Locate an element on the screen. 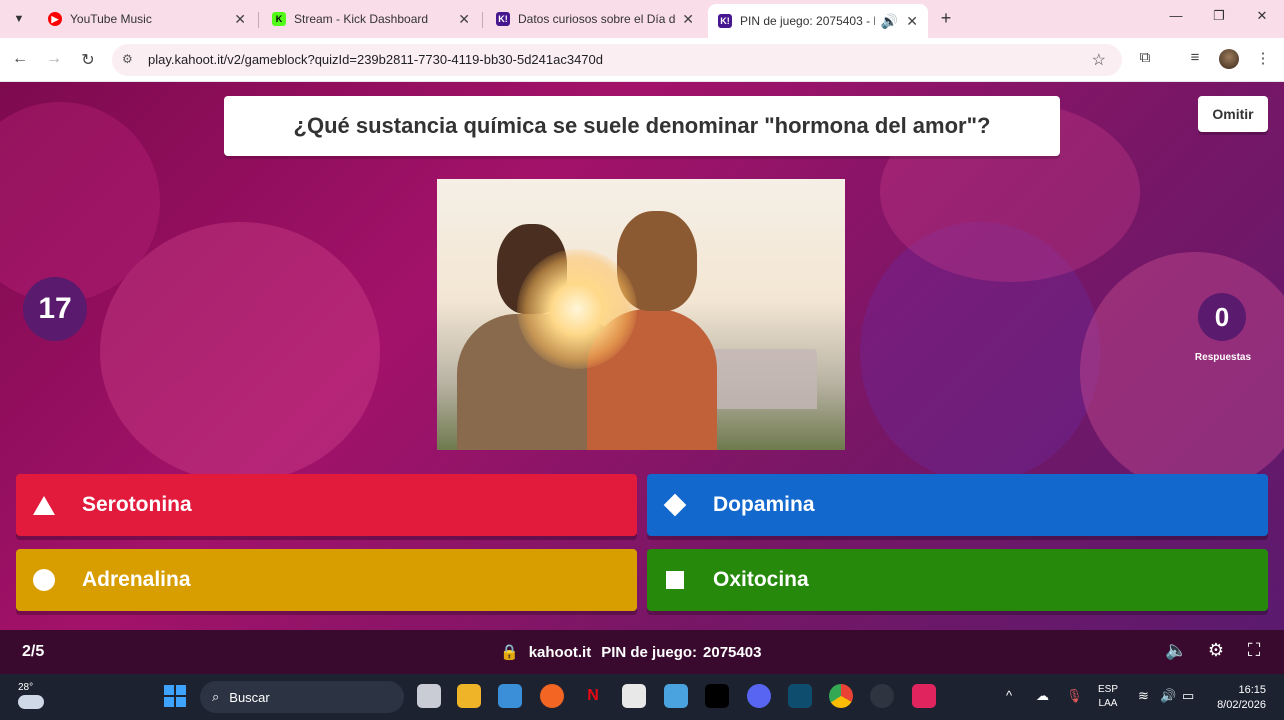 This screenshot has height=720, width=1284. square-icon is located at coordinates (675, 580).